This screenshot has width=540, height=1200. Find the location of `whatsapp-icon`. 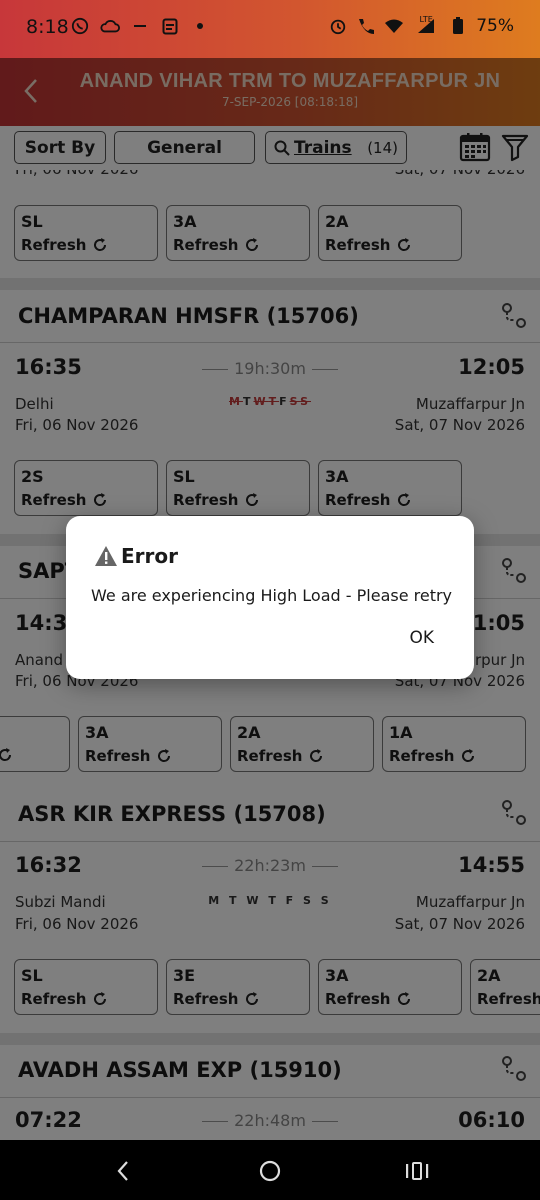

whatsapp-icon is located at coordinates (80, 26).